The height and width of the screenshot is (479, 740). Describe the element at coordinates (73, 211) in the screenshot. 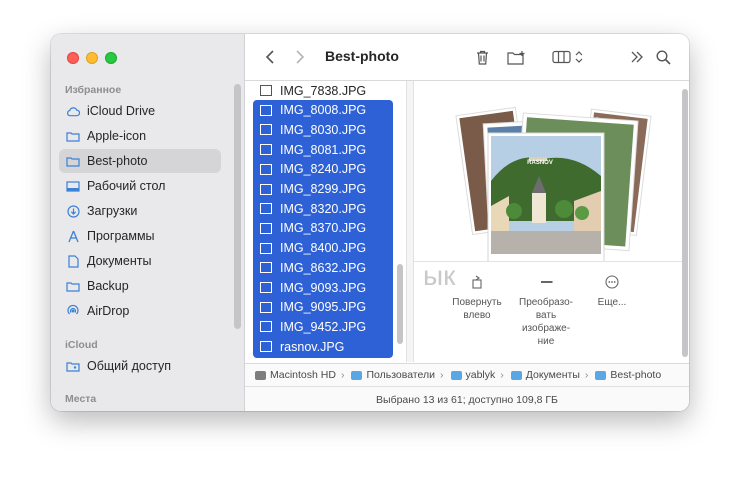

I see `download-icon` at that location.